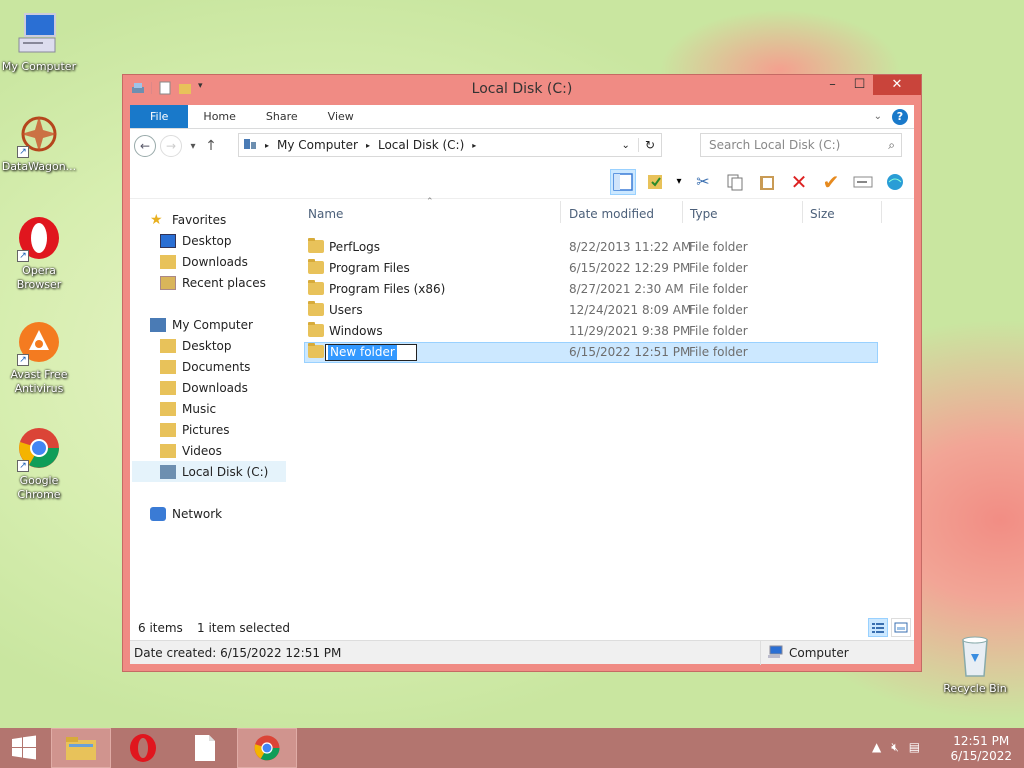 Image resolution: width=1024 pixels, height=768 pixels. What do you see at coordinates (186, 513) in the screenshot?
I see `nav-network: Network` at bounding box center [186, 513].